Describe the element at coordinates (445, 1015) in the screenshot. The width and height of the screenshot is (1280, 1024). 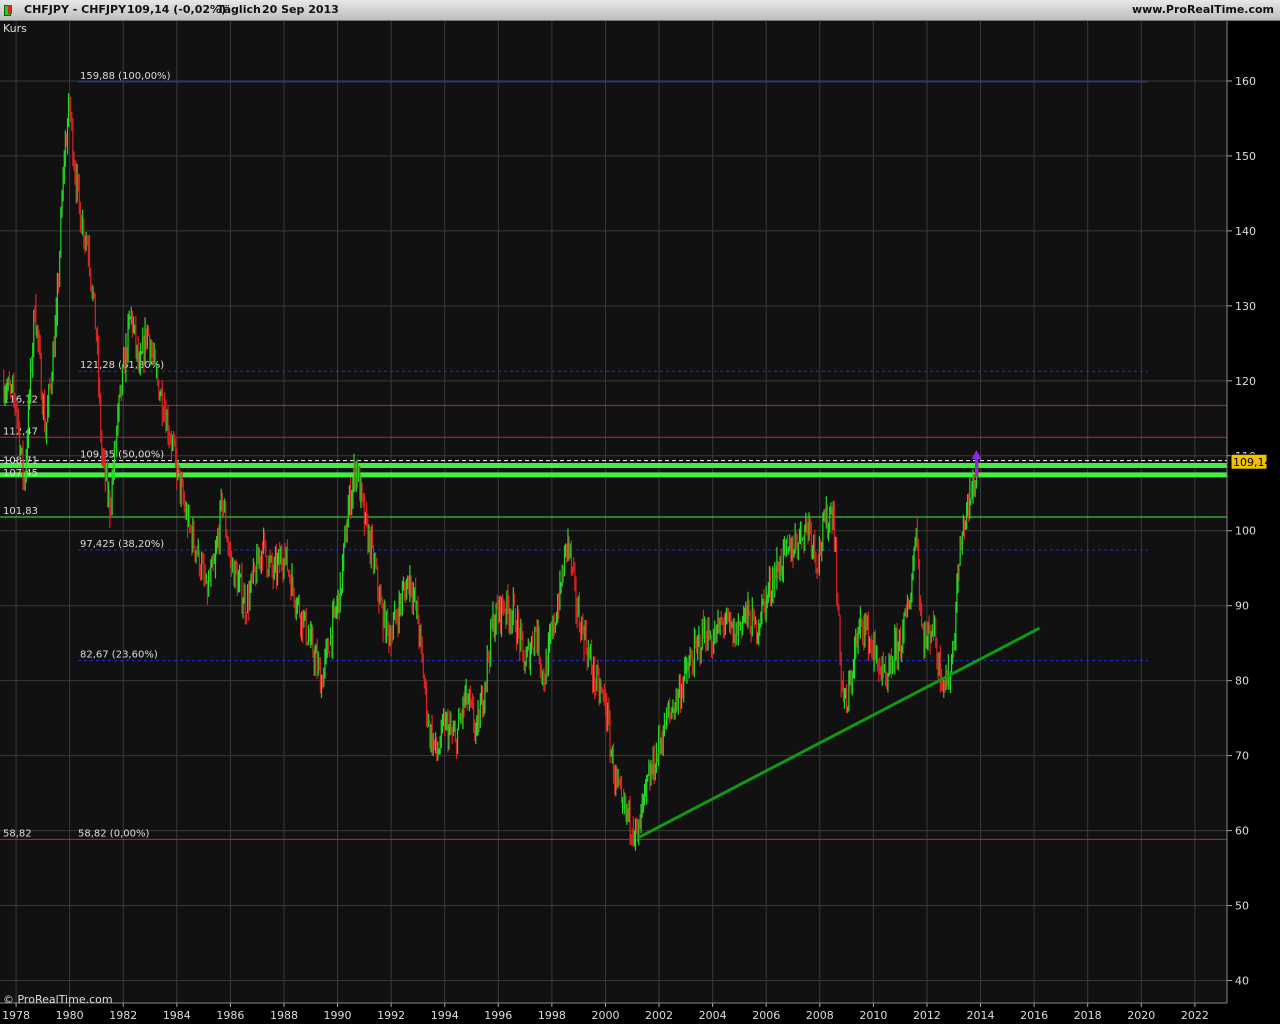
I see `x-tick-label: 1994` at that location.